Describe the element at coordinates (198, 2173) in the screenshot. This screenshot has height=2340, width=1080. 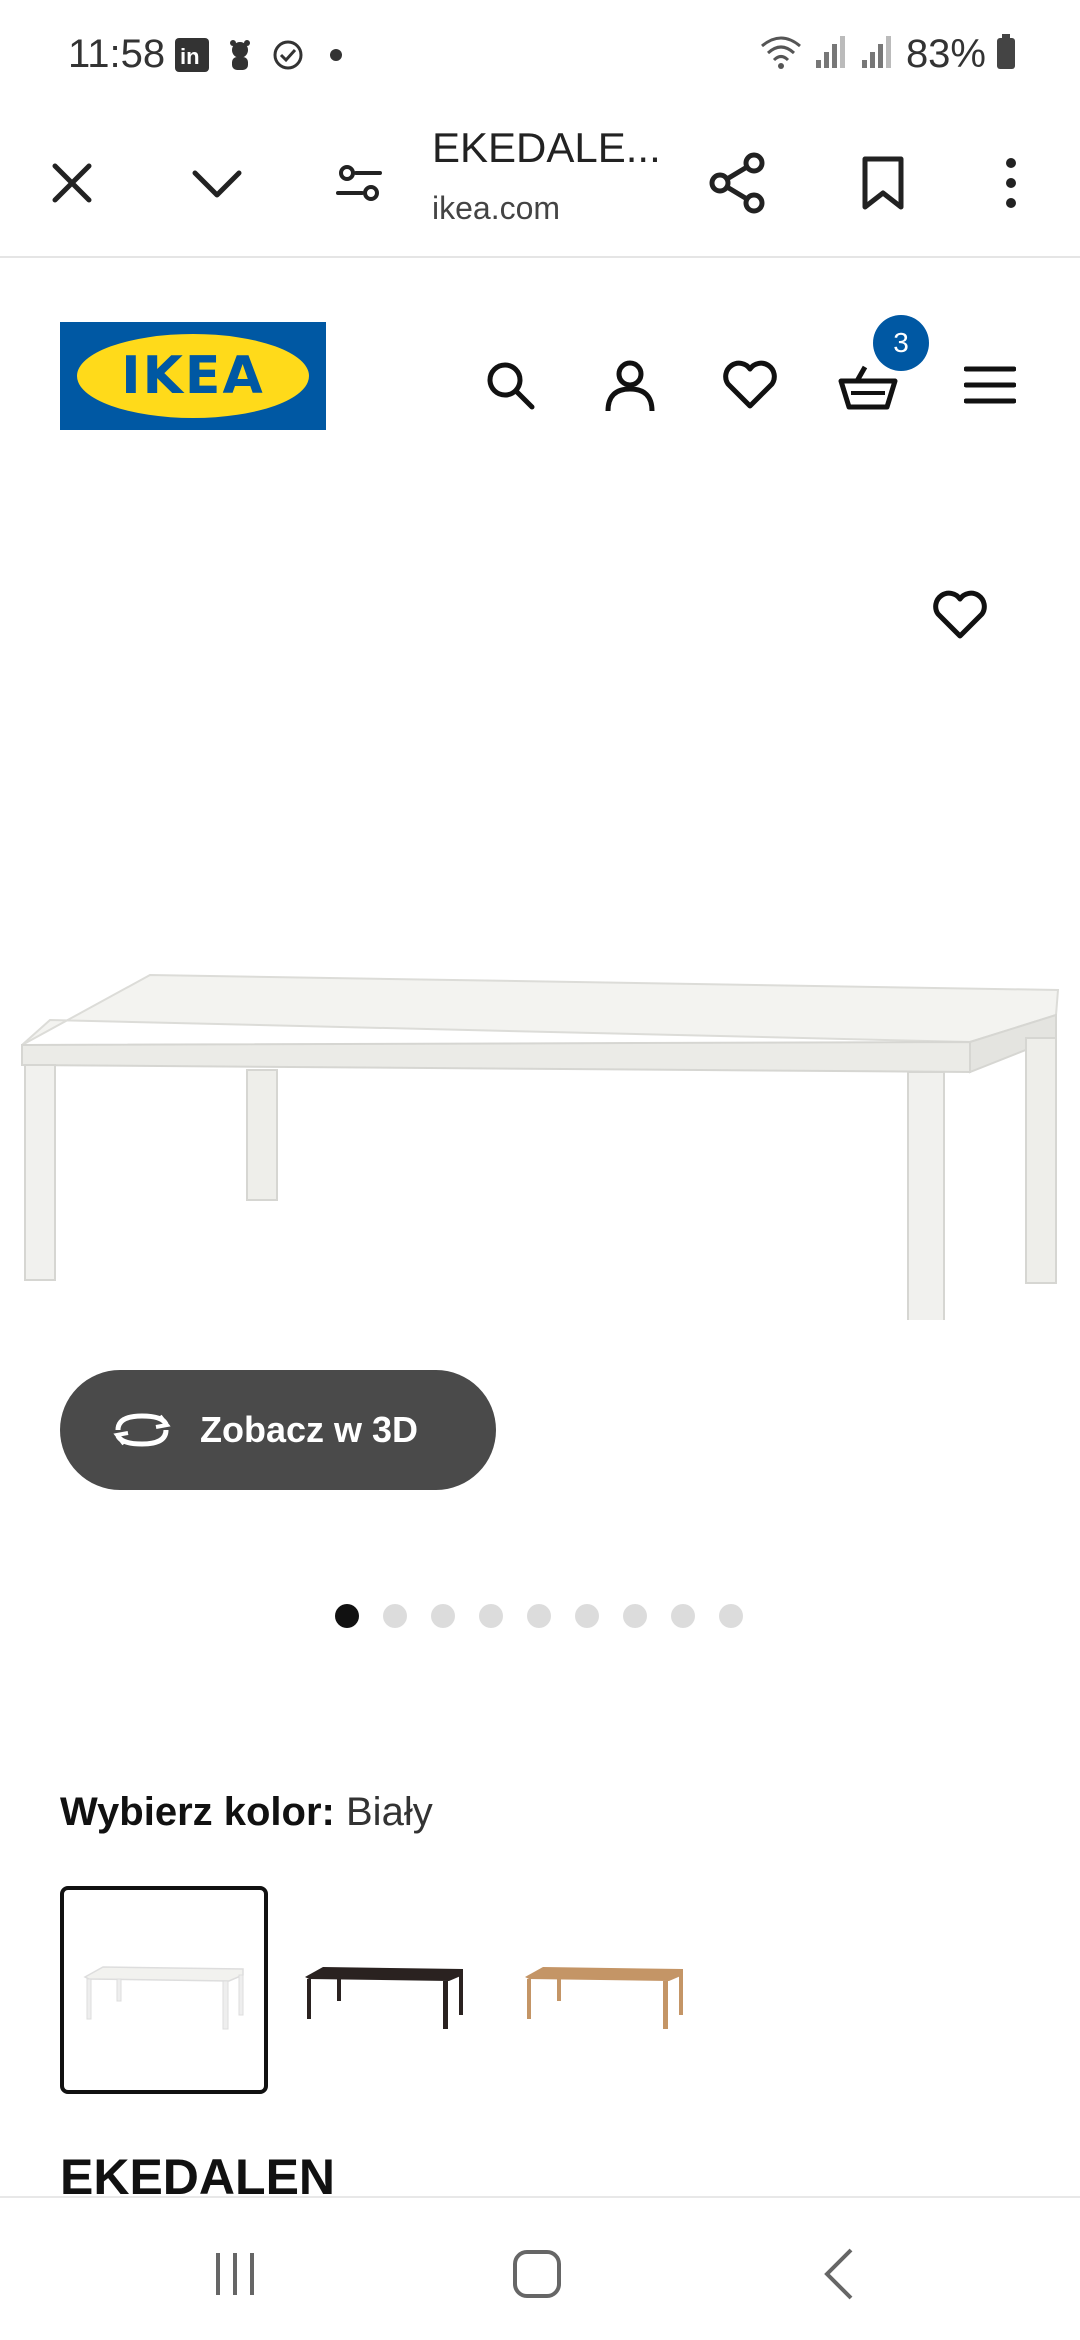
I see `product-name: EKEDALEN` at that location.